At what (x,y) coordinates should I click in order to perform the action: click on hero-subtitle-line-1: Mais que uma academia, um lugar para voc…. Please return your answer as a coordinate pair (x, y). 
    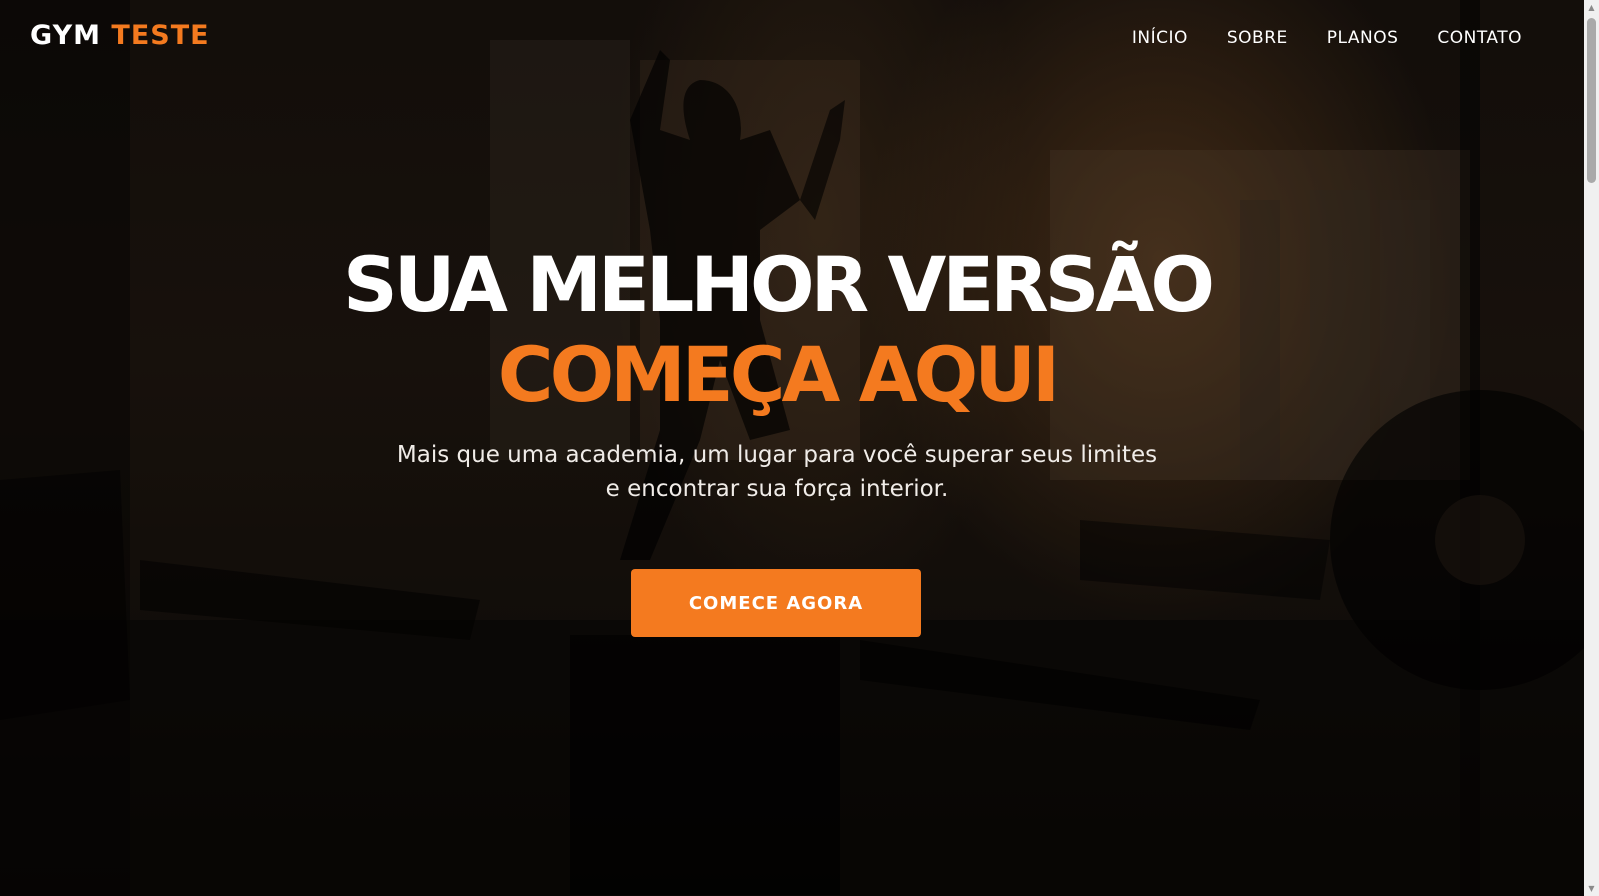
    Looking at the image, I should click on (777, 455).